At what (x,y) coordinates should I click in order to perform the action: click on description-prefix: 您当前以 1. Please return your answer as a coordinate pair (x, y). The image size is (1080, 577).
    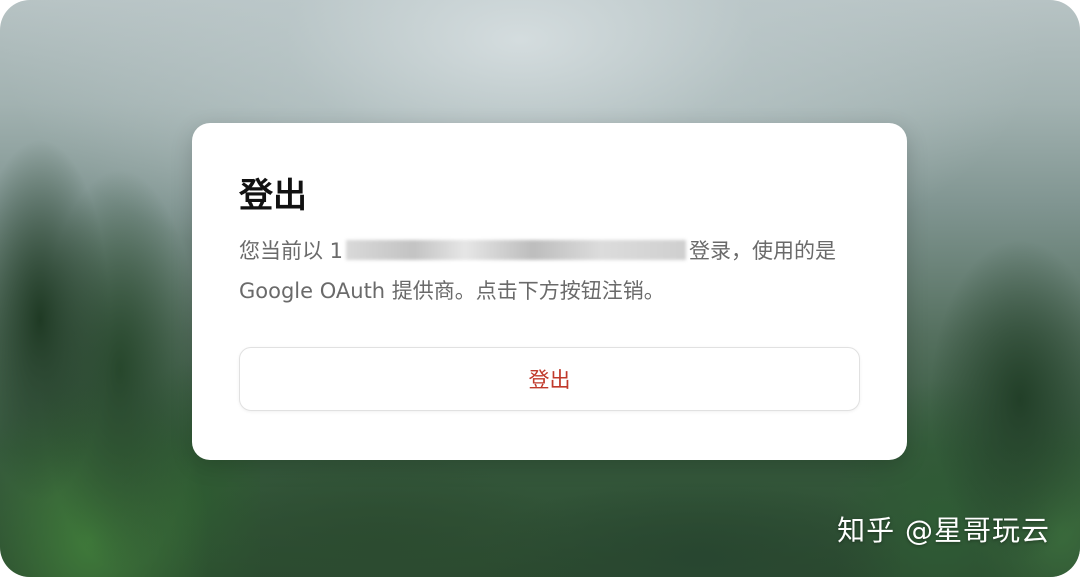
    Looking at the image, I should click on (291, 251).